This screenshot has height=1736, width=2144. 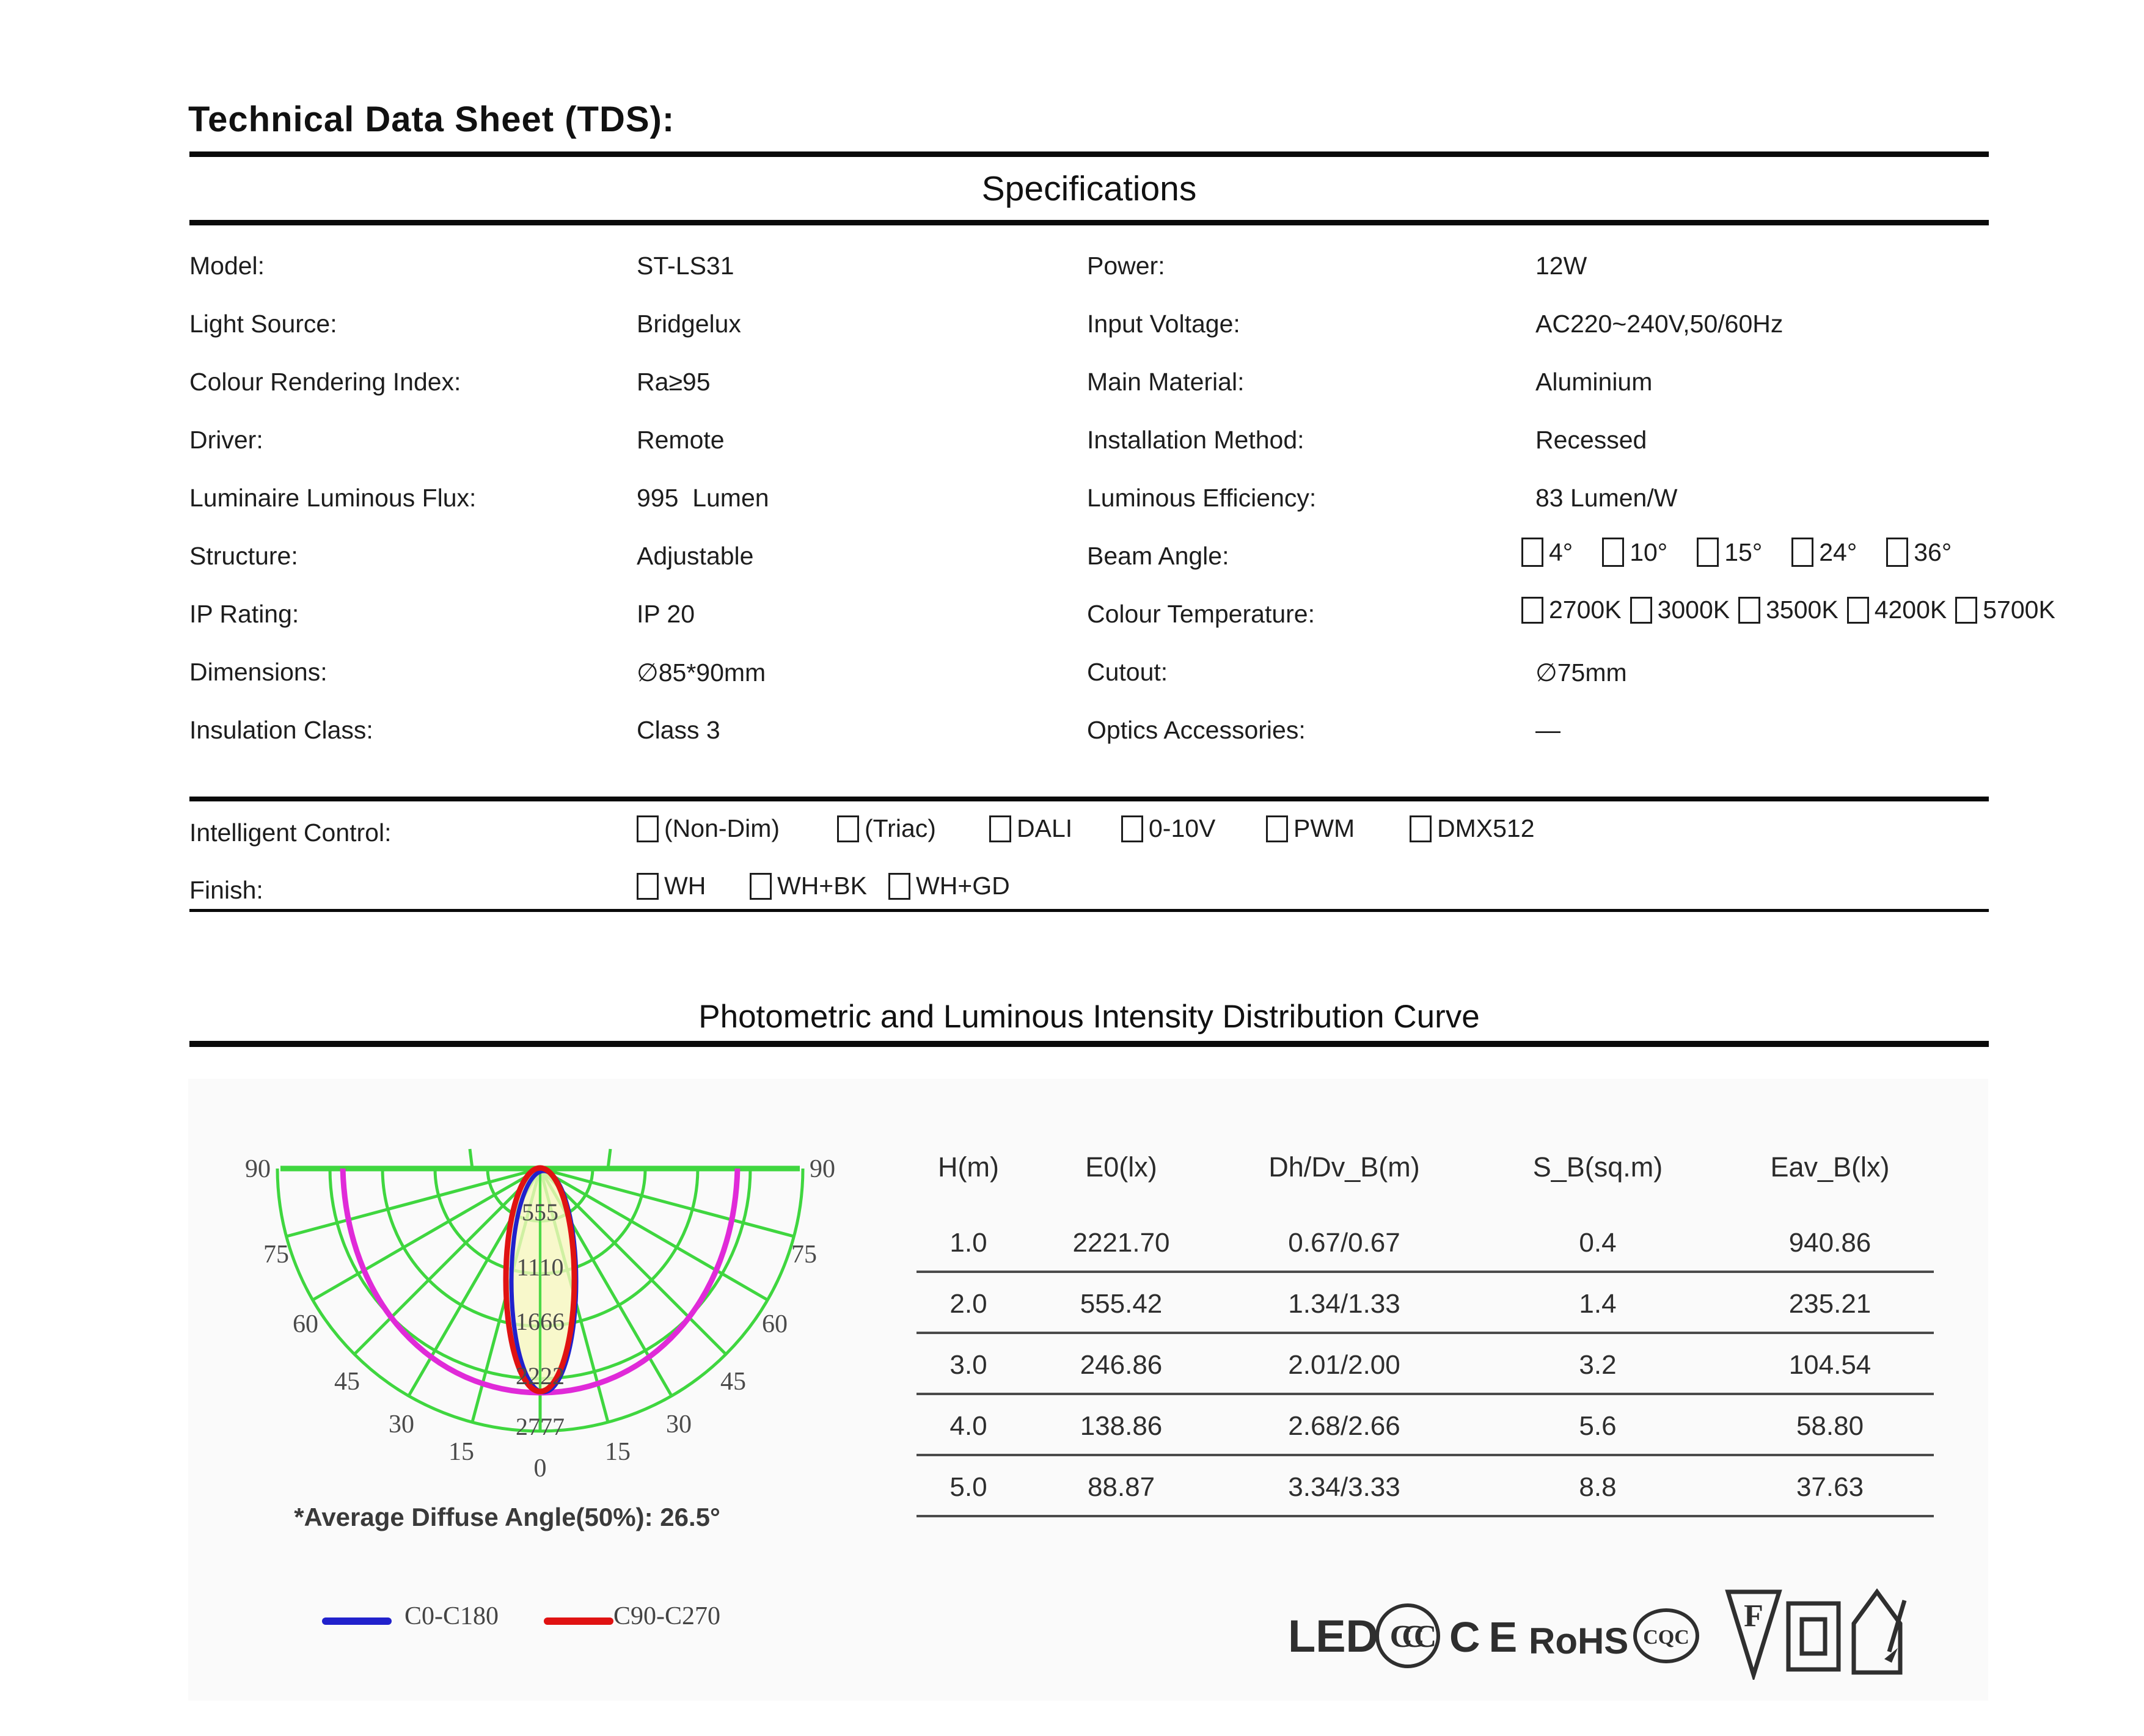 I want to click on option-label: 3500K, so click(x=1802, y=610).